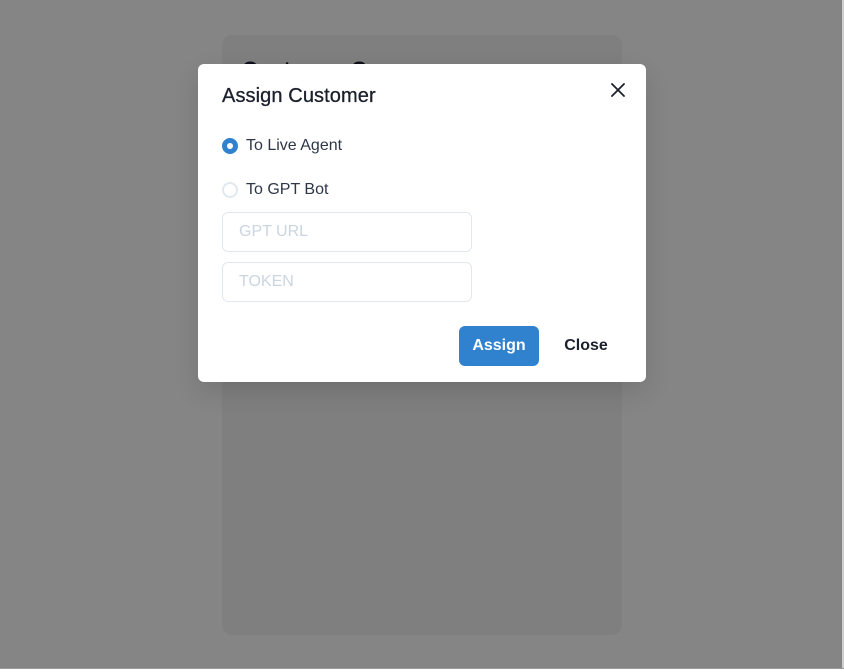 This screenshot has height=672, width=844. I want to click on gpt-url-input, so click(347, 232).